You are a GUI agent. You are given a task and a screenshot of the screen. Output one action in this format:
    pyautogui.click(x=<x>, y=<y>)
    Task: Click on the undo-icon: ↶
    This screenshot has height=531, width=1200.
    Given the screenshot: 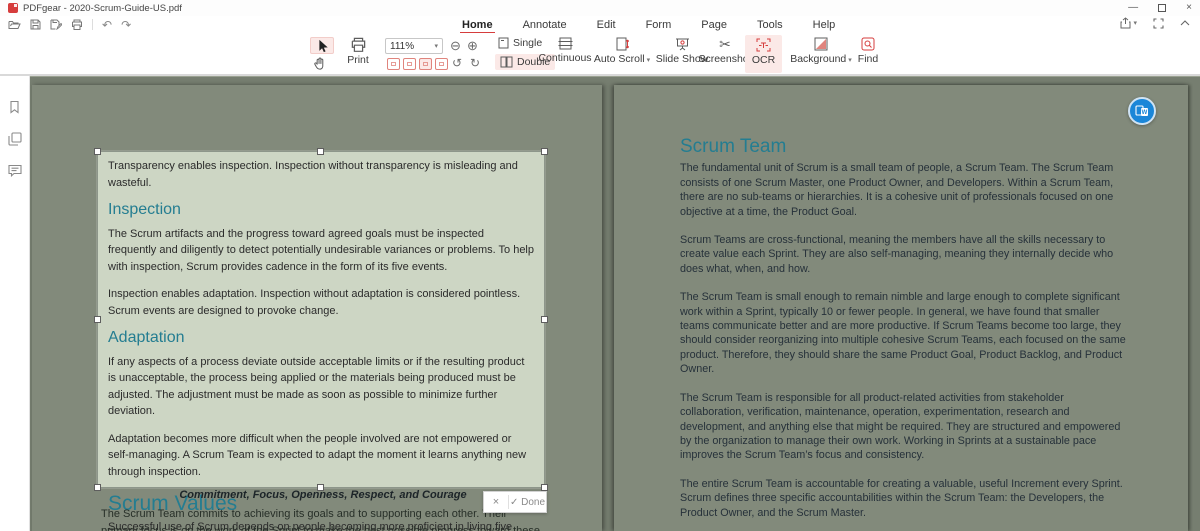 What is the action you would take?
    pyautogui.click(x=107, y=25)
    